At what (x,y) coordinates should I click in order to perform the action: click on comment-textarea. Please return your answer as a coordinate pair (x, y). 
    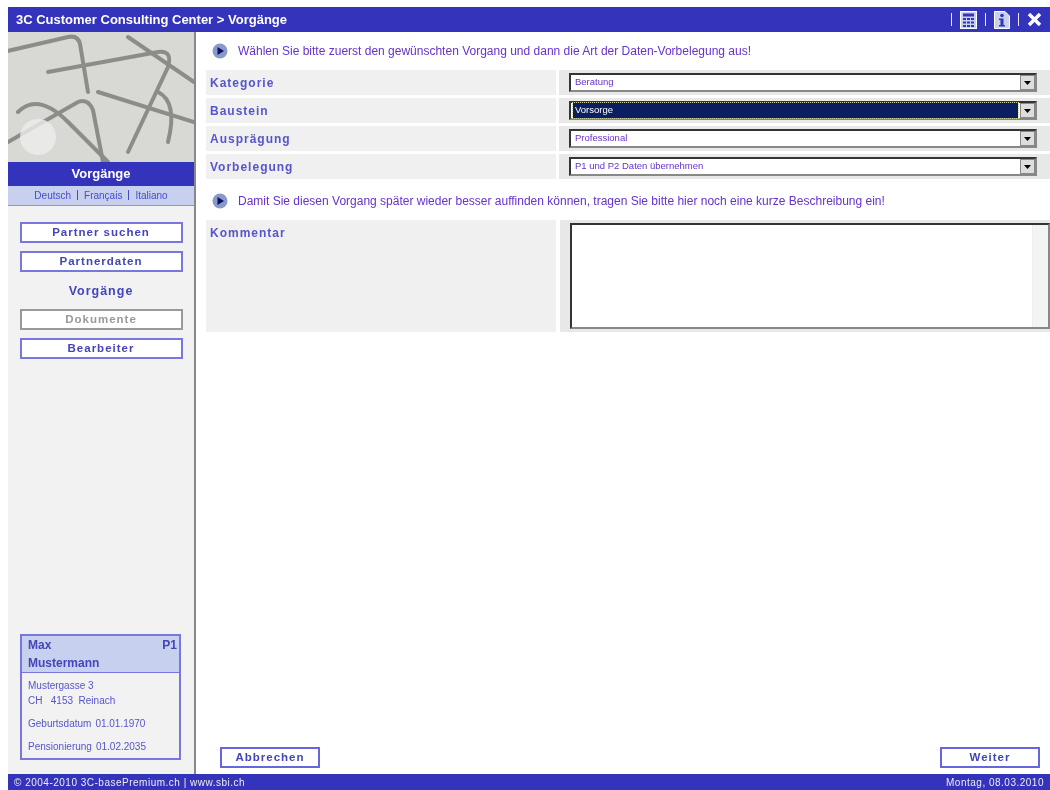
    Looking at the image, I should click on (810, 276).